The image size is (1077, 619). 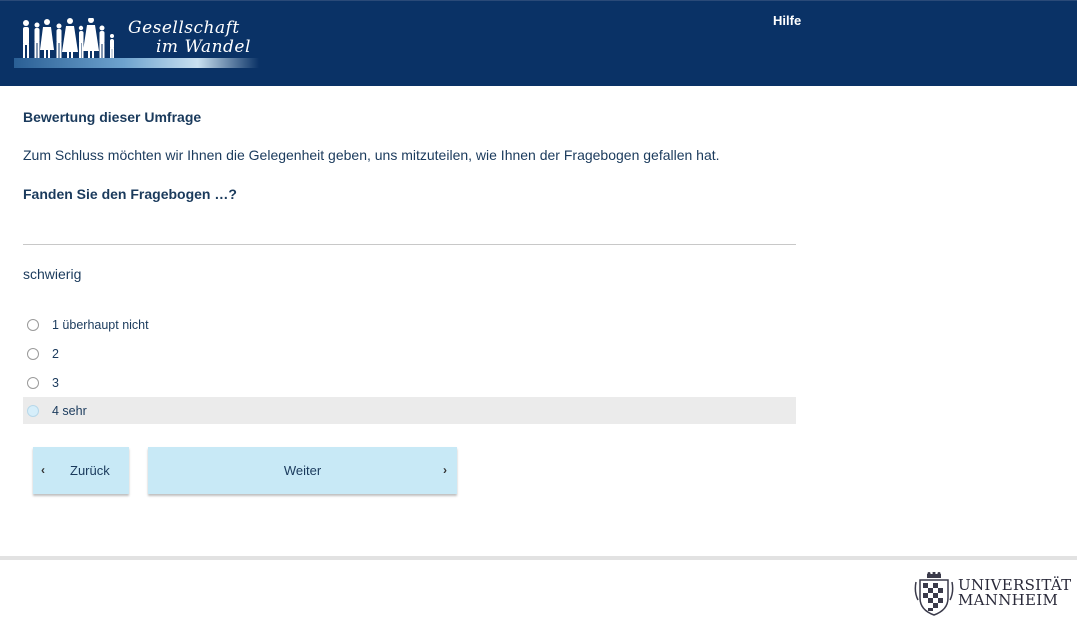 What do you see at coordinates (787, 20) in the screenshot?
I see `help-link: Hilfe` at bounding box center [787, 20].